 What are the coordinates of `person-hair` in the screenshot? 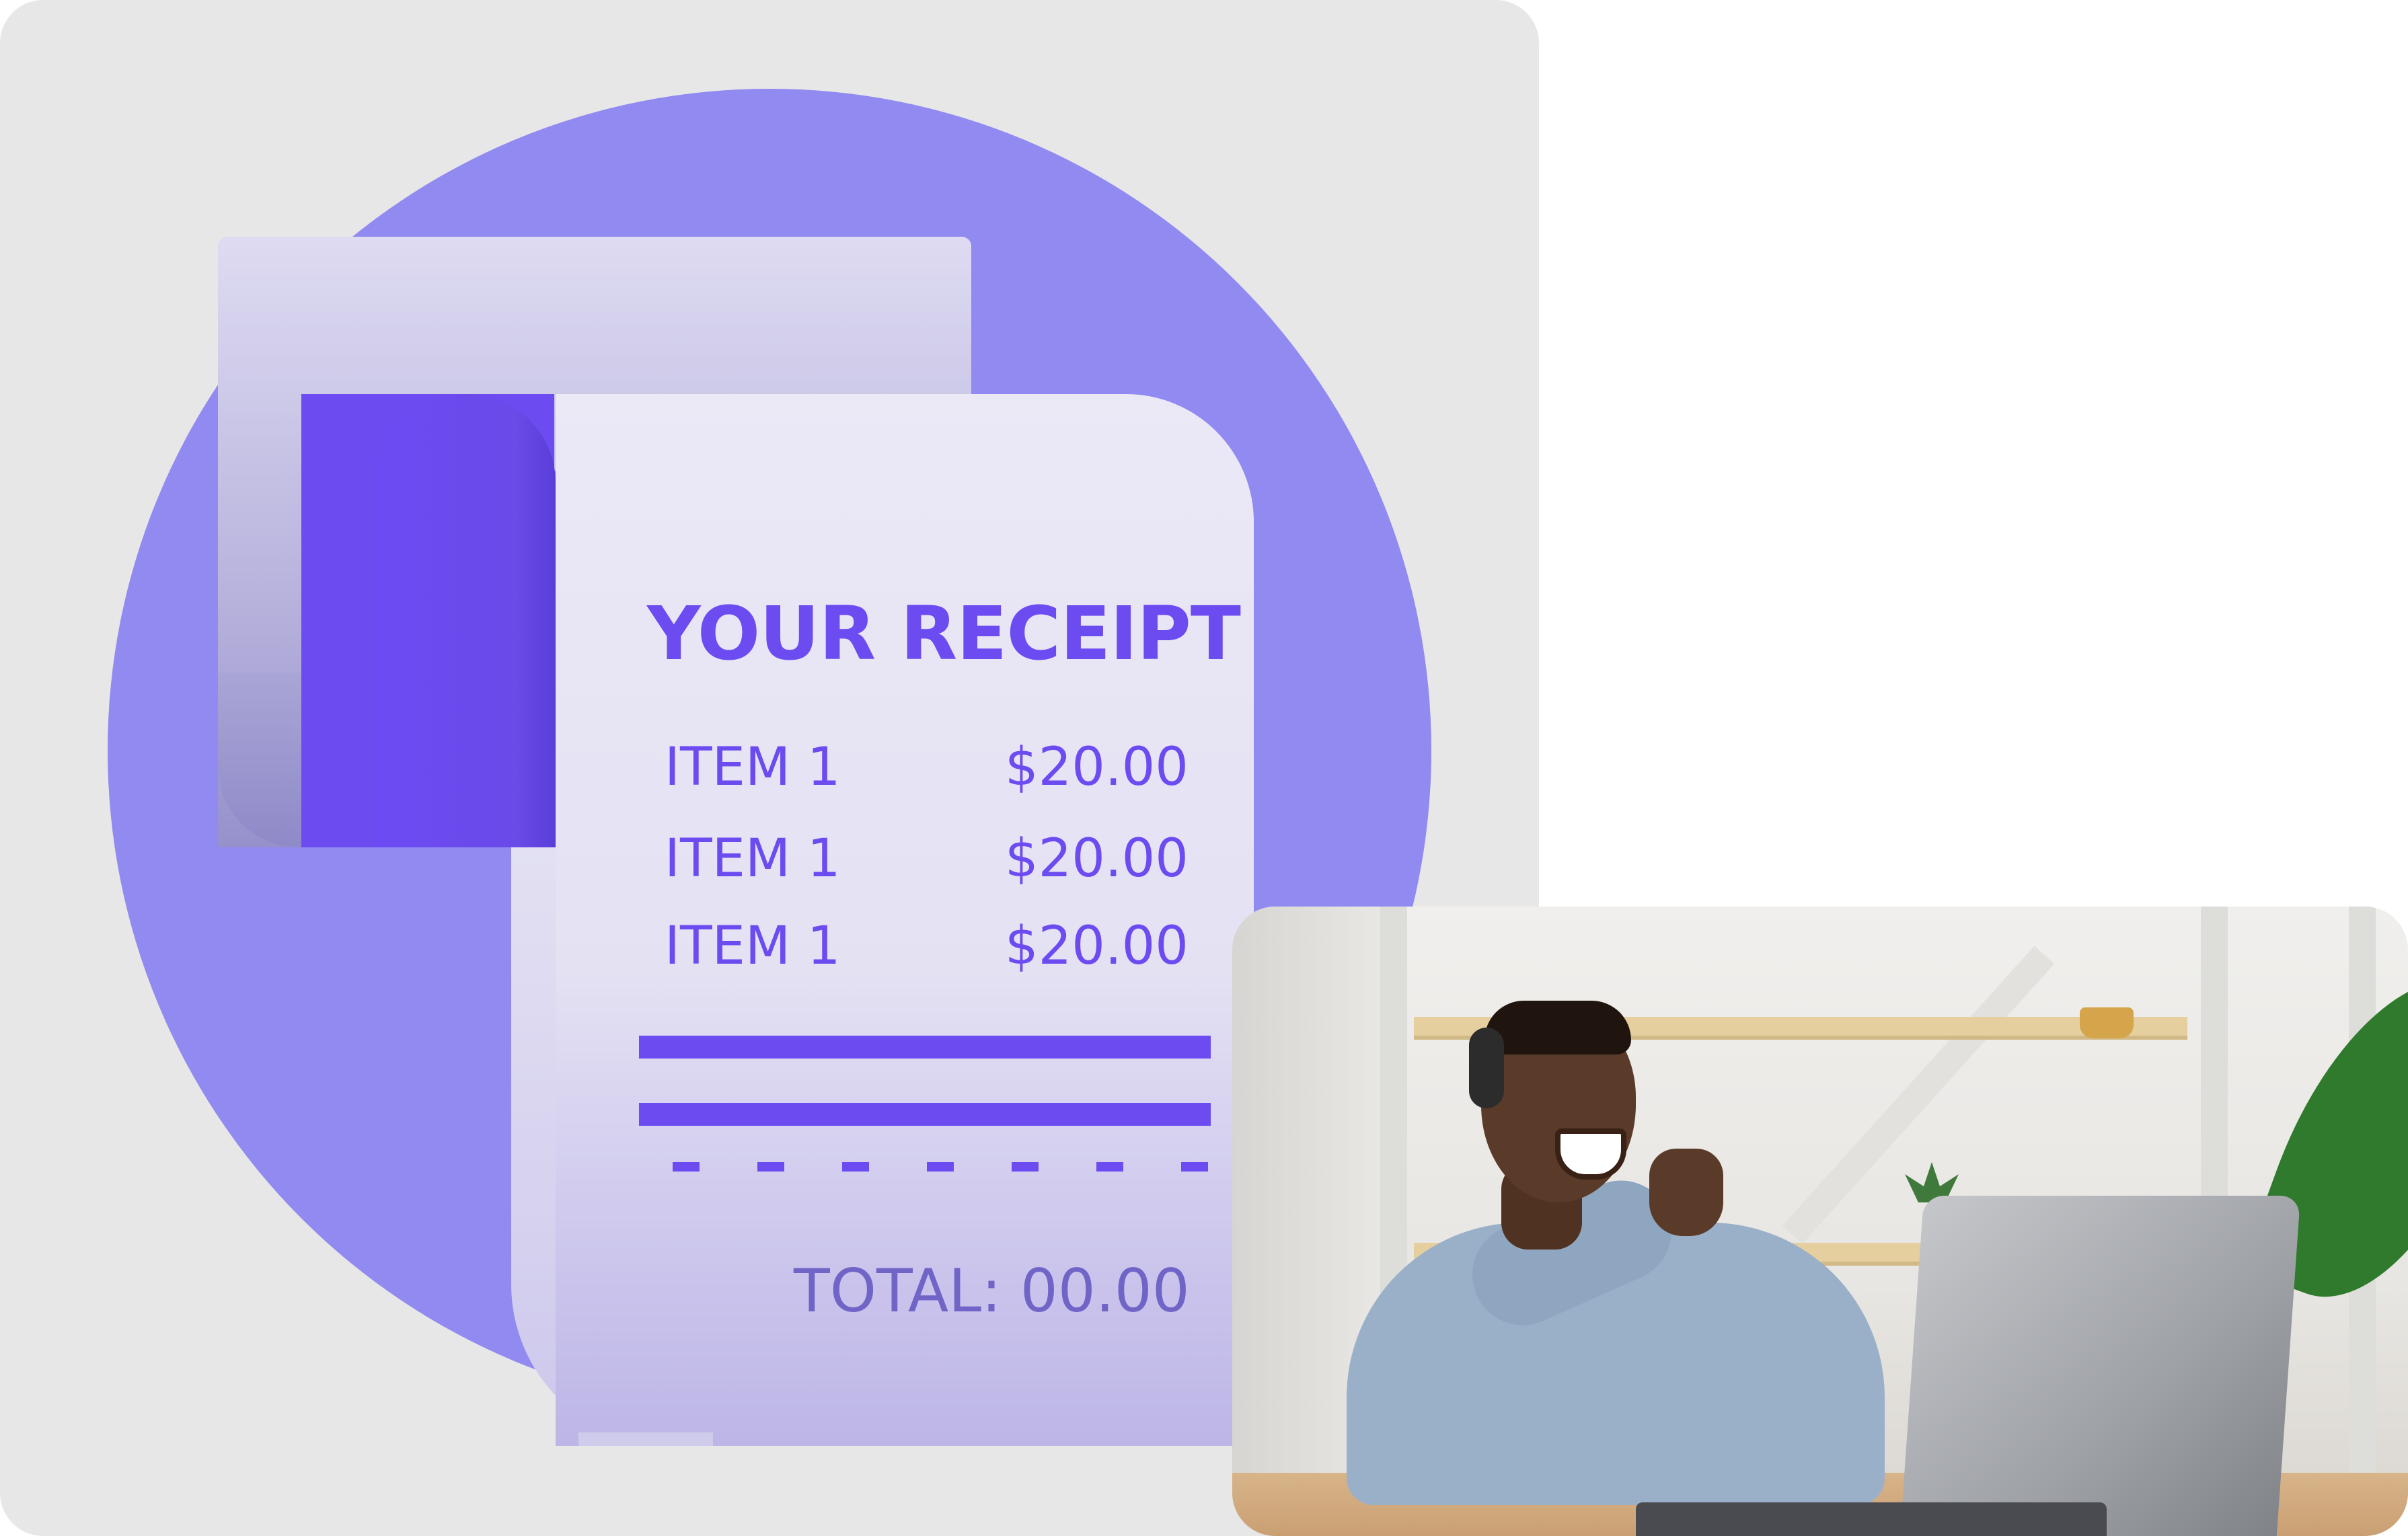 It's located at (1557, 1027).